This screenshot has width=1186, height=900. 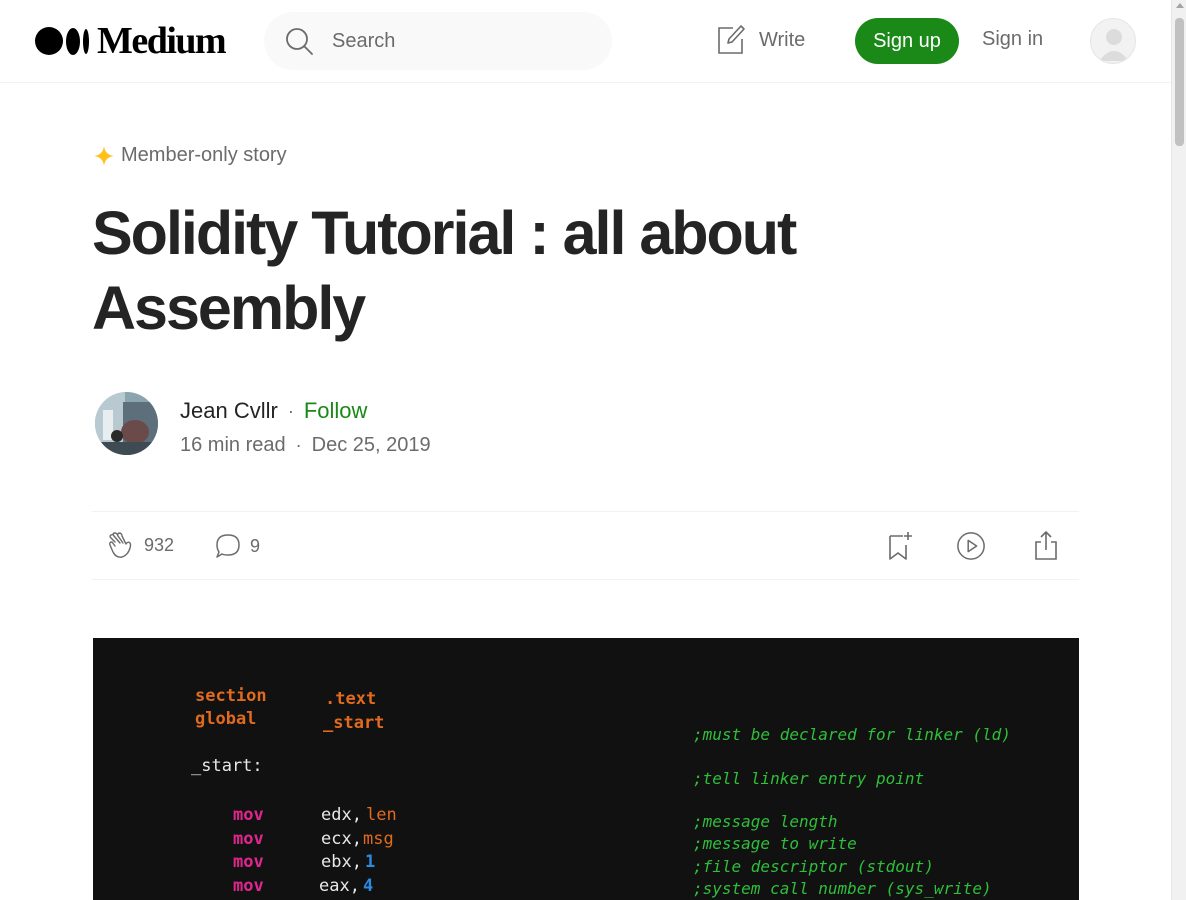 What do you see at coordinates (901, 546) in the screenshot?
I see `bookmark-icon` at bounding box center [901, 546].